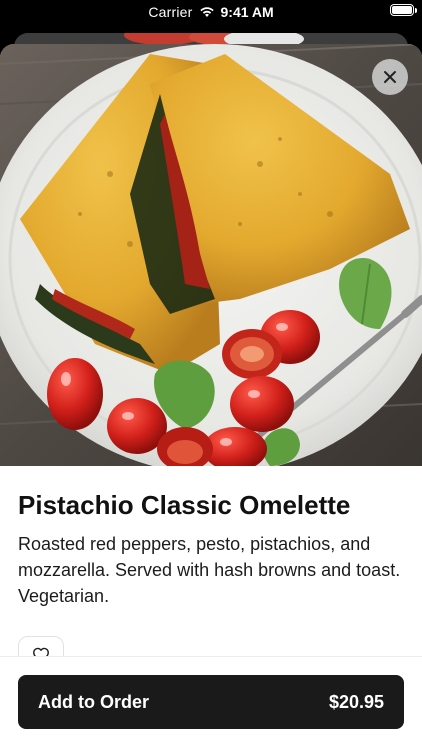 Image resolution: width=422 pixels, height=750 pixels. Describe the element at coordinates (93, 701) in the screenshot. I see `add-to-order-label: Add to Order` at that location.